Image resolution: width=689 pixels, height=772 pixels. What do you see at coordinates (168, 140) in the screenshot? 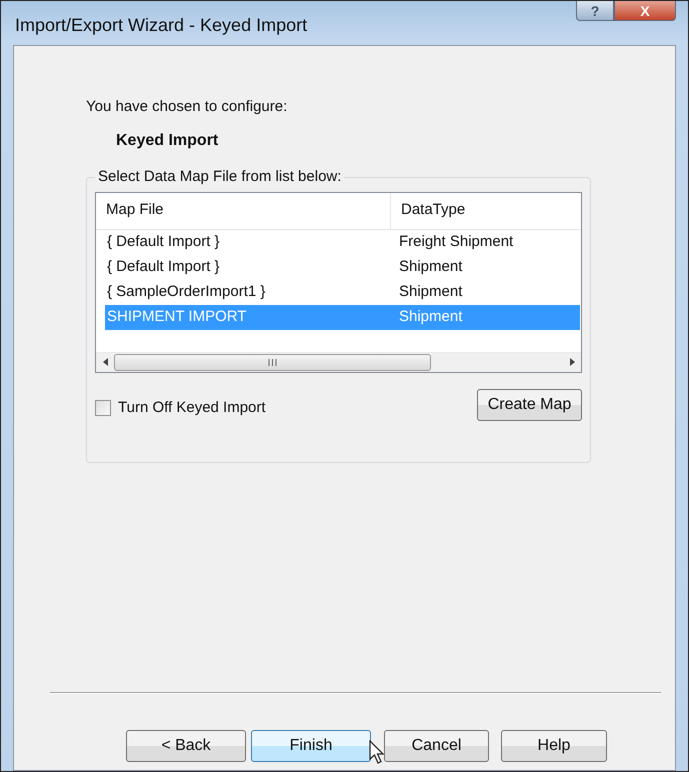
I see `configuration-name: Keyed Import` at bounding box center [168, 140].